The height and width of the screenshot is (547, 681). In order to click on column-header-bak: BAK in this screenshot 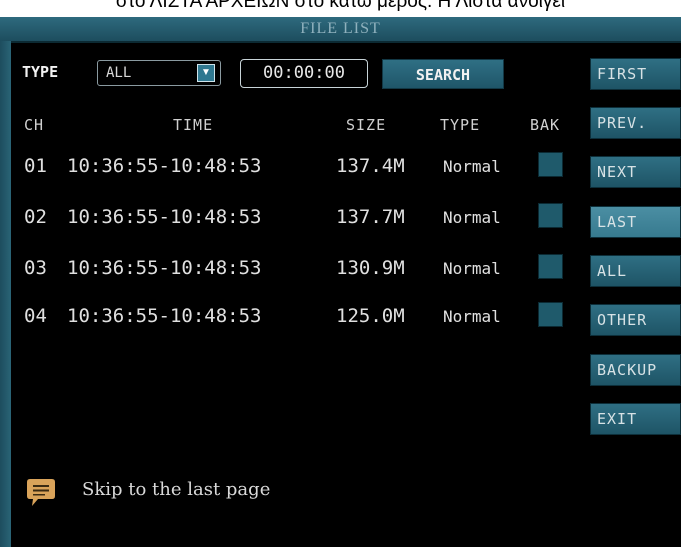, I will do `click(545, 125)`.